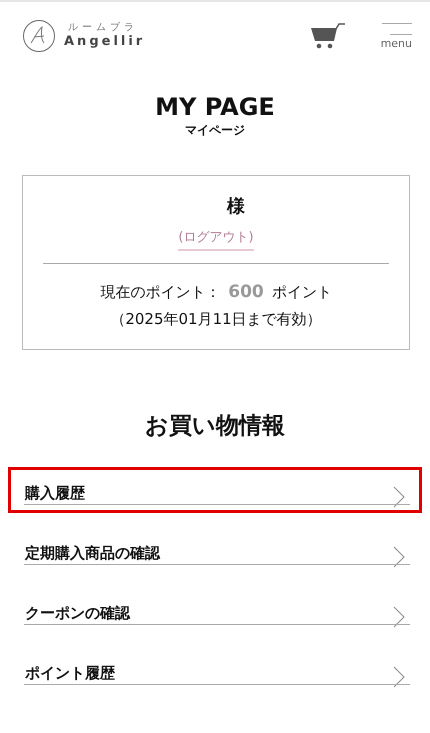 Image resolution: width=430 pixels, height=733 pixels. What do you see at coordinates (39, 36) in the screenshot?
I see `logo-emblem-icon` at bounding box center [39, 36].